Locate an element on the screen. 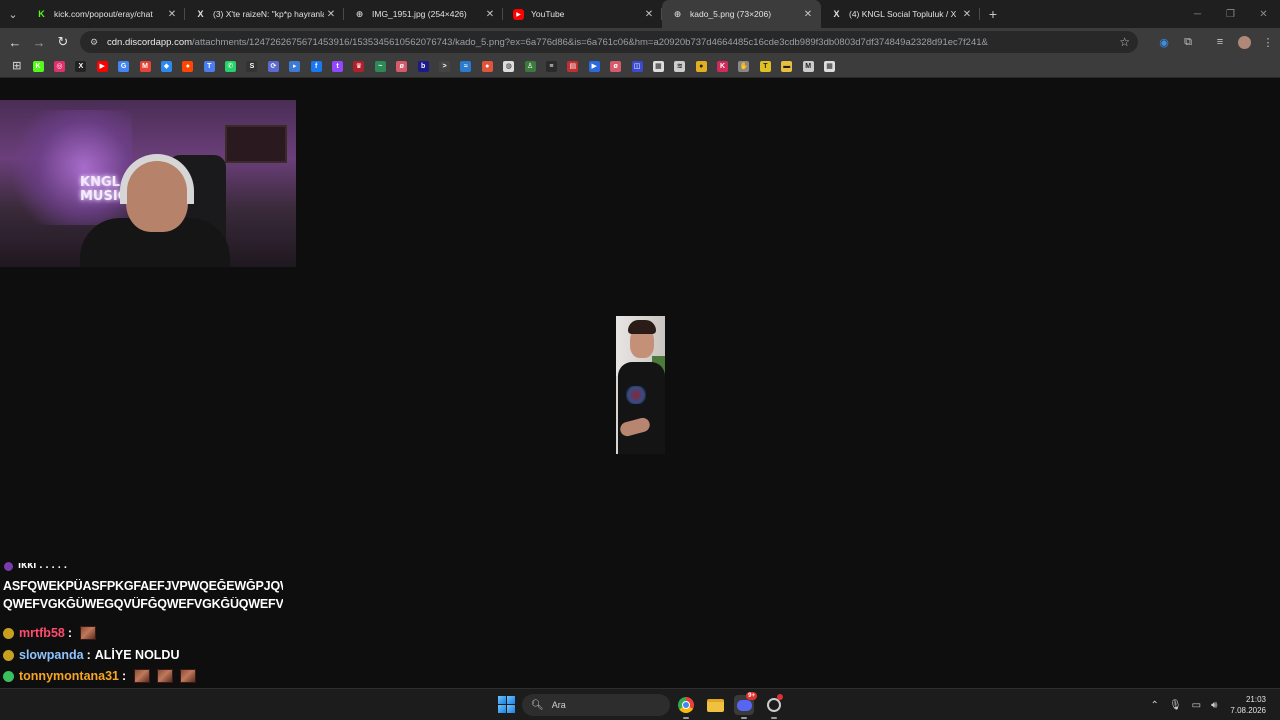 This screenshot has width=1280, height=720. restore-icon: ❐ is located at coordinates (1230, 14).